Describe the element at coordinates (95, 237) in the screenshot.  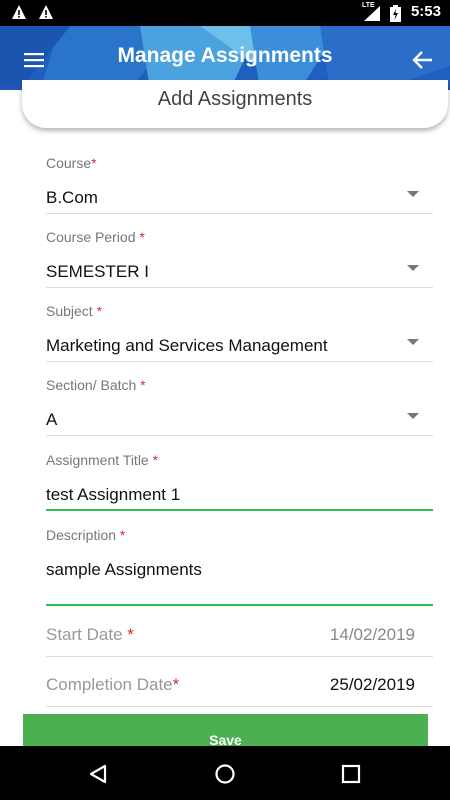
I see `course-period-label: Course Period *` at that location.